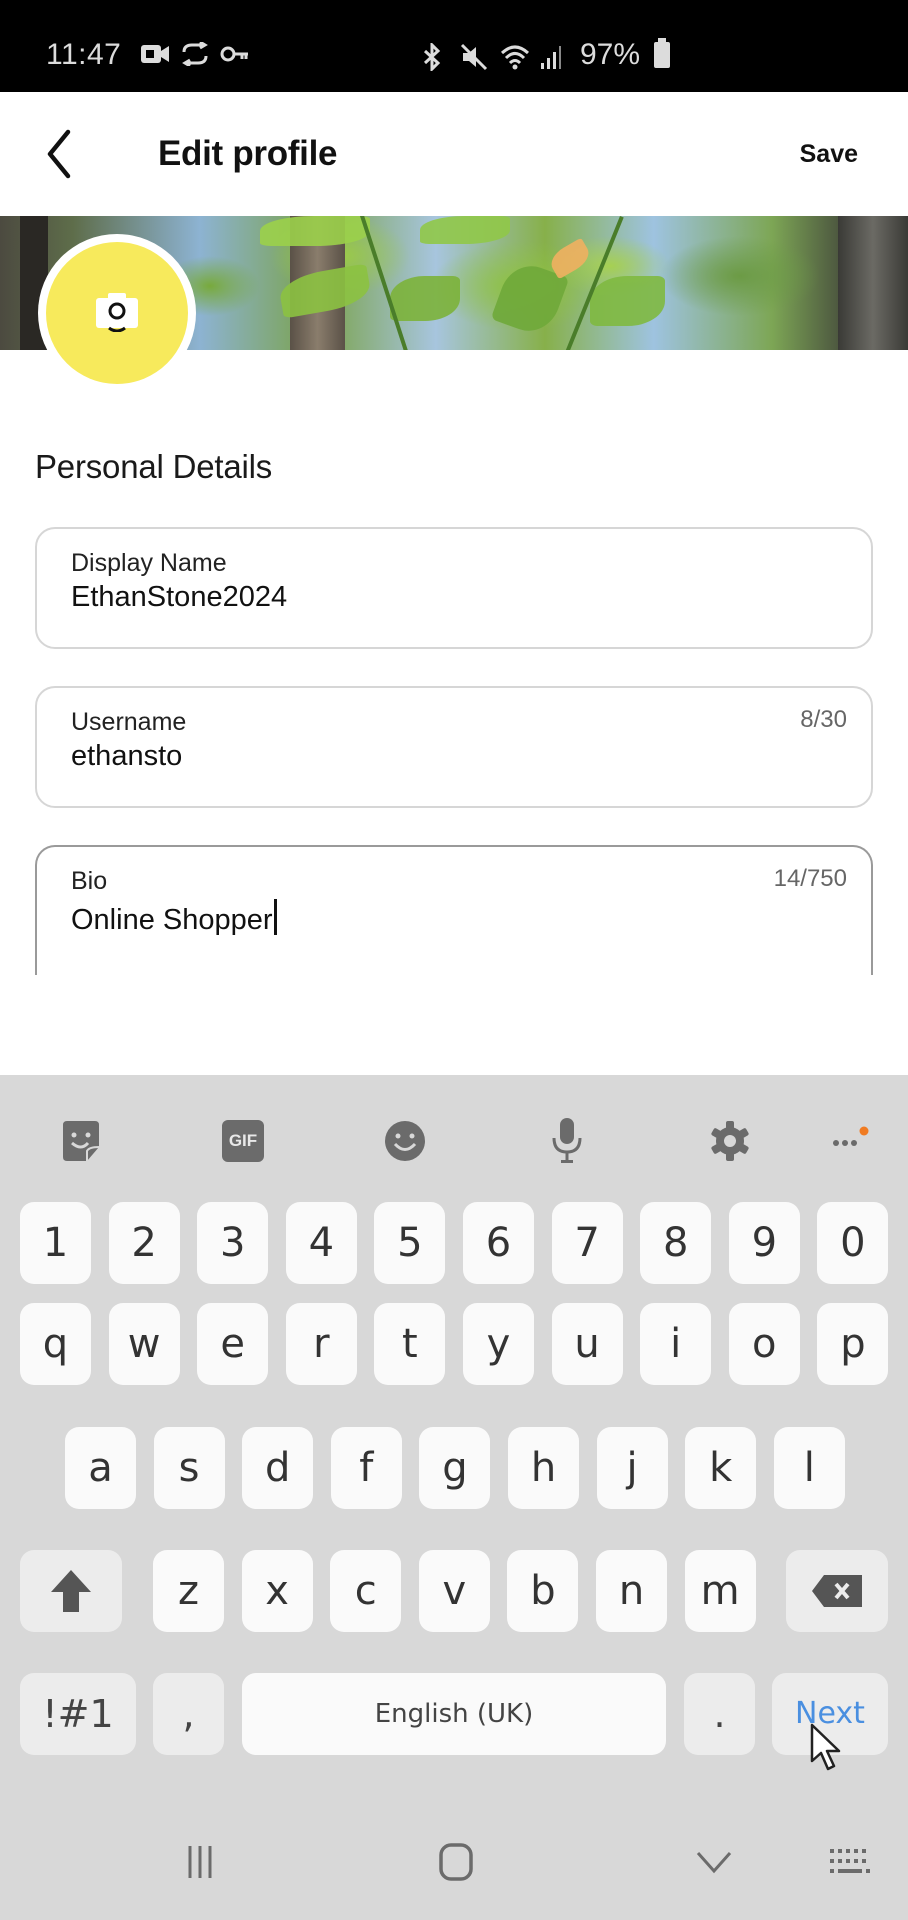 The height and width of the screenshot is (1920, 908). I want to click on key-label: 9, so click(764, 1243).